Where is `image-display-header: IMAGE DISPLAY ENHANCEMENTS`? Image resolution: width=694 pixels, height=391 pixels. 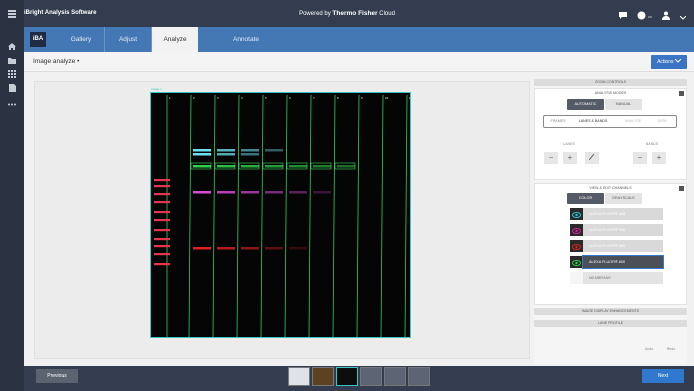 image-display-header: IMAGE DISPLAY ENHANCEMENTS is located at coordinates (610, 311).